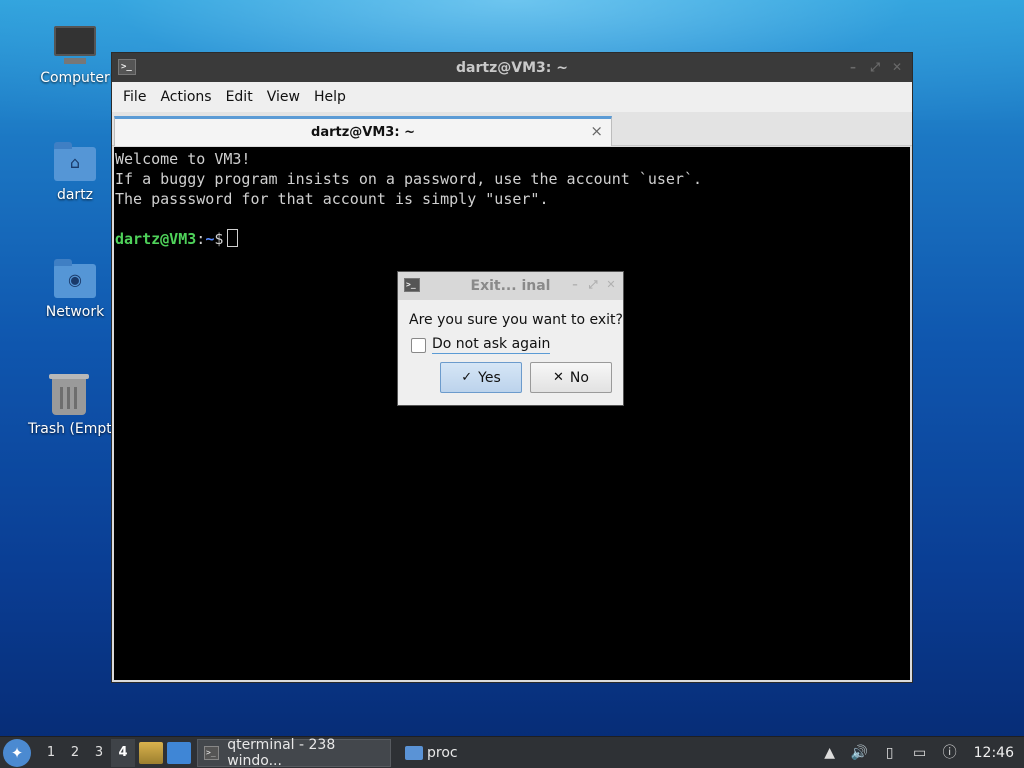  I want to click on desktop-icon-label: Computer, so click(75, 78).